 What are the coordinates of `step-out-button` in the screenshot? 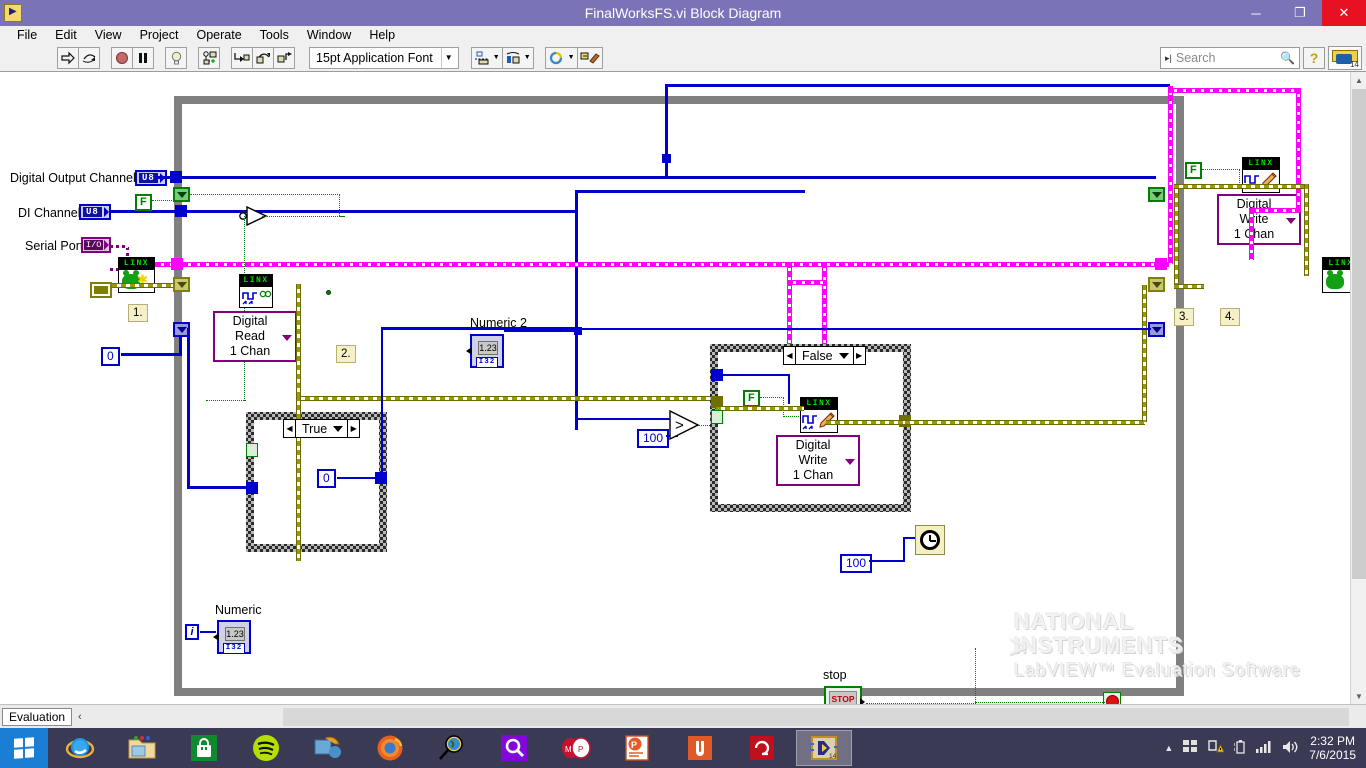 It's located at (284, 57).